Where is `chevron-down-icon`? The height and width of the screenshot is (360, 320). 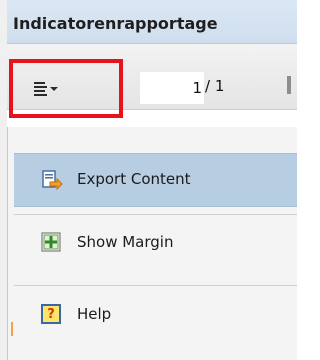 chevron-down-icon is located at coordinates (54, 89).